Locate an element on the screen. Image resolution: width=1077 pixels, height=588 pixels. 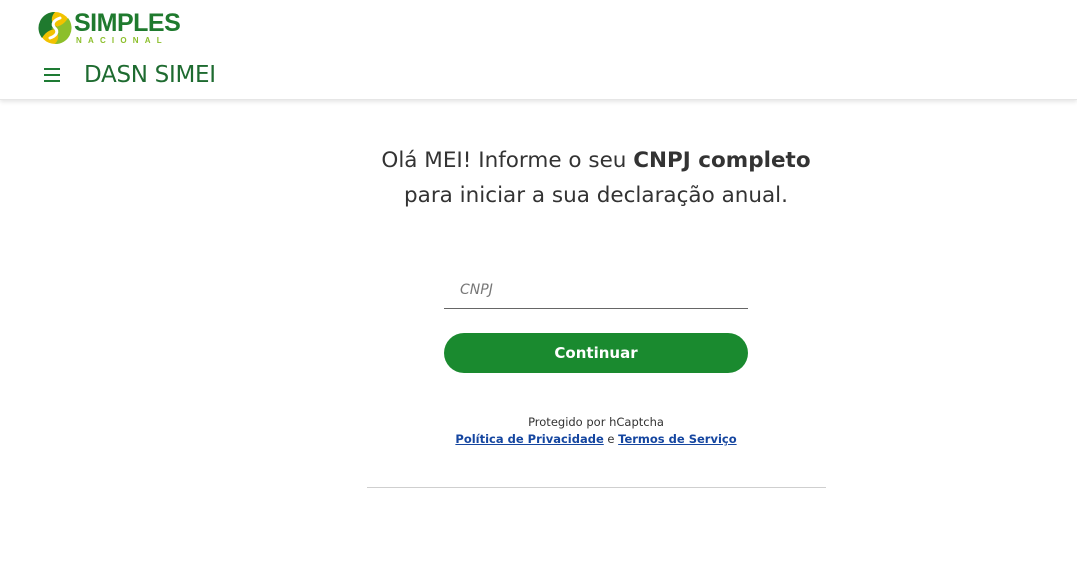
simples-nacional-logo: SIMPLES NACIONAL is located at coordinates (109, 28).